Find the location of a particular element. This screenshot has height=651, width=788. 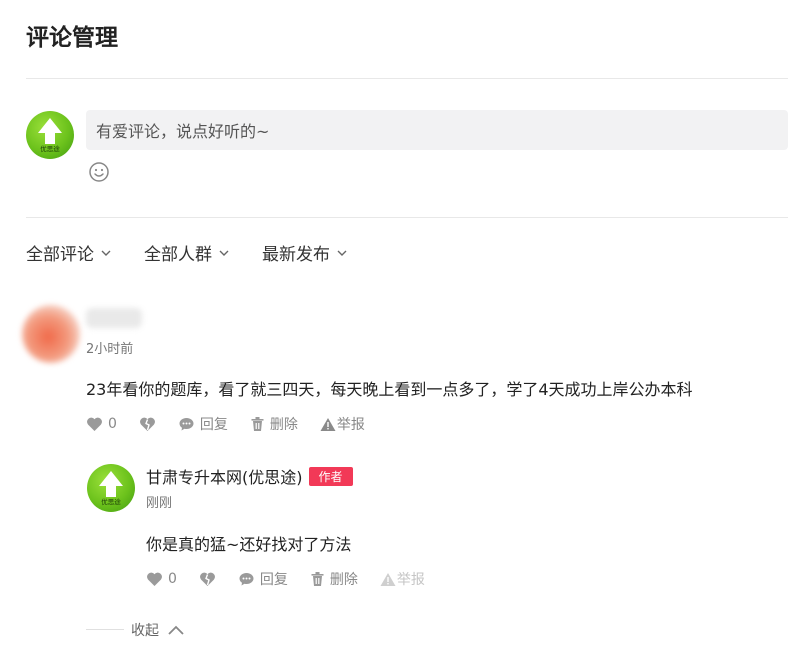

collapse-label: 收起 is located at coordinates (145, 631).